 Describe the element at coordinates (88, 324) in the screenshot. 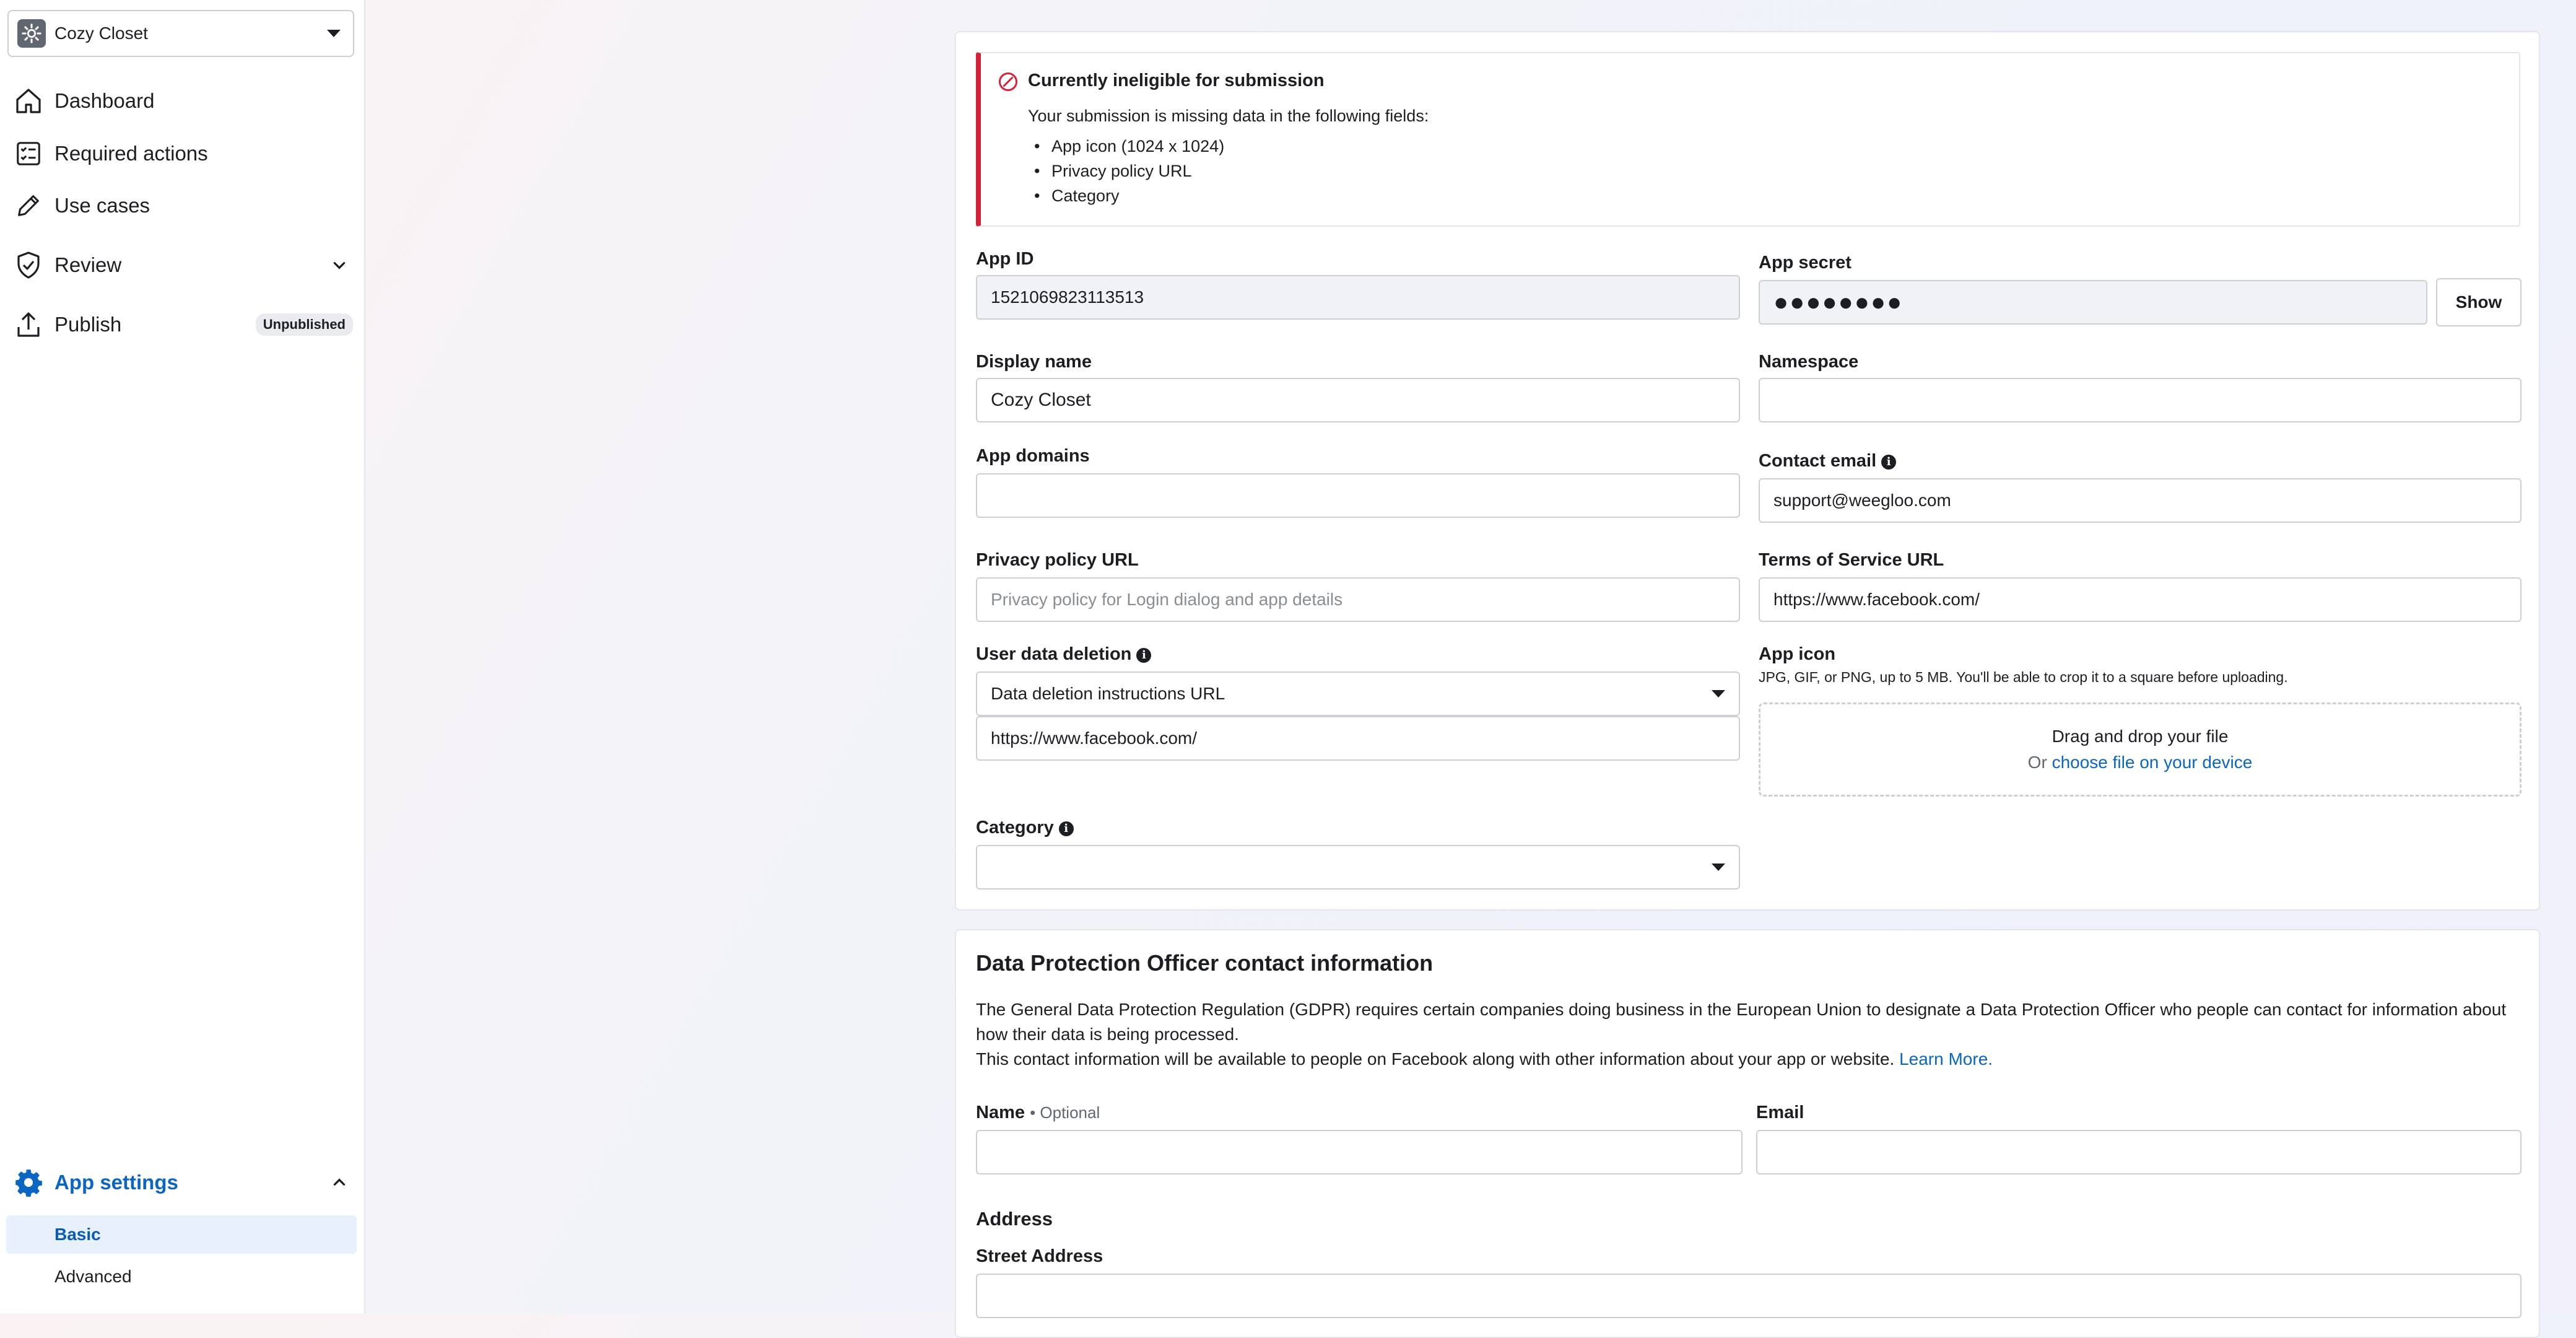

I see `nav-publish-label: Publish` at that location.